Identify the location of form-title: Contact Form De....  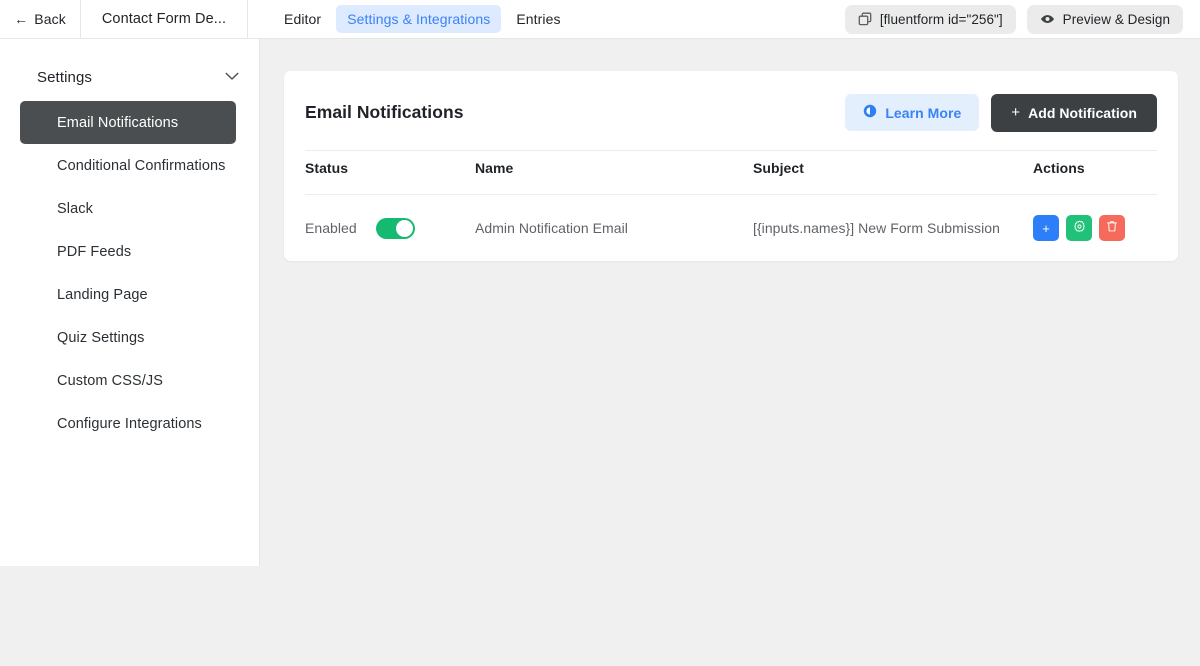
(164, 19).